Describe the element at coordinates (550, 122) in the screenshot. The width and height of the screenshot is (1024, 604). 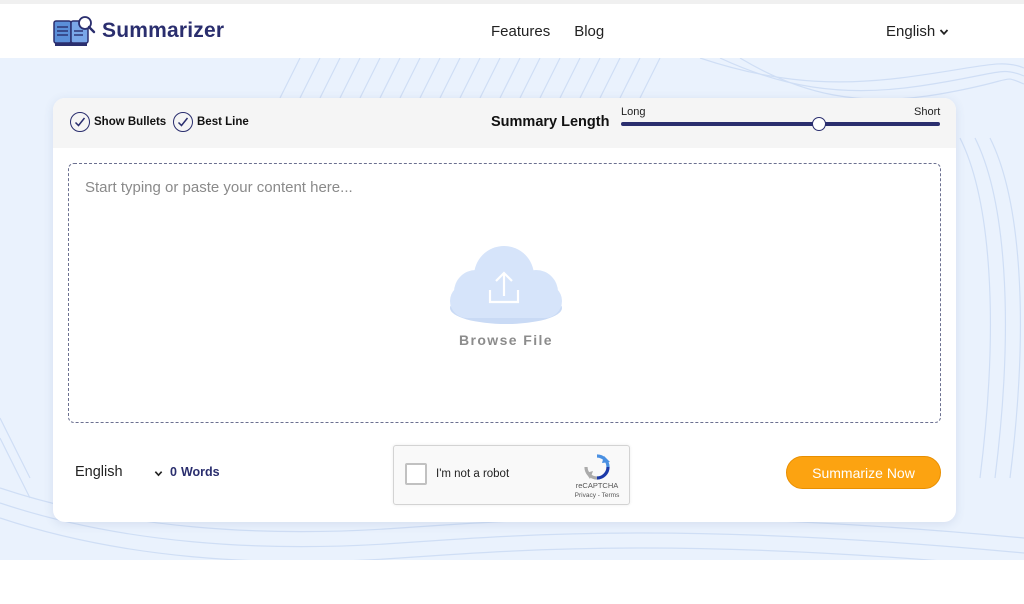
I see `summary-length-label: Summary Length` at that location.